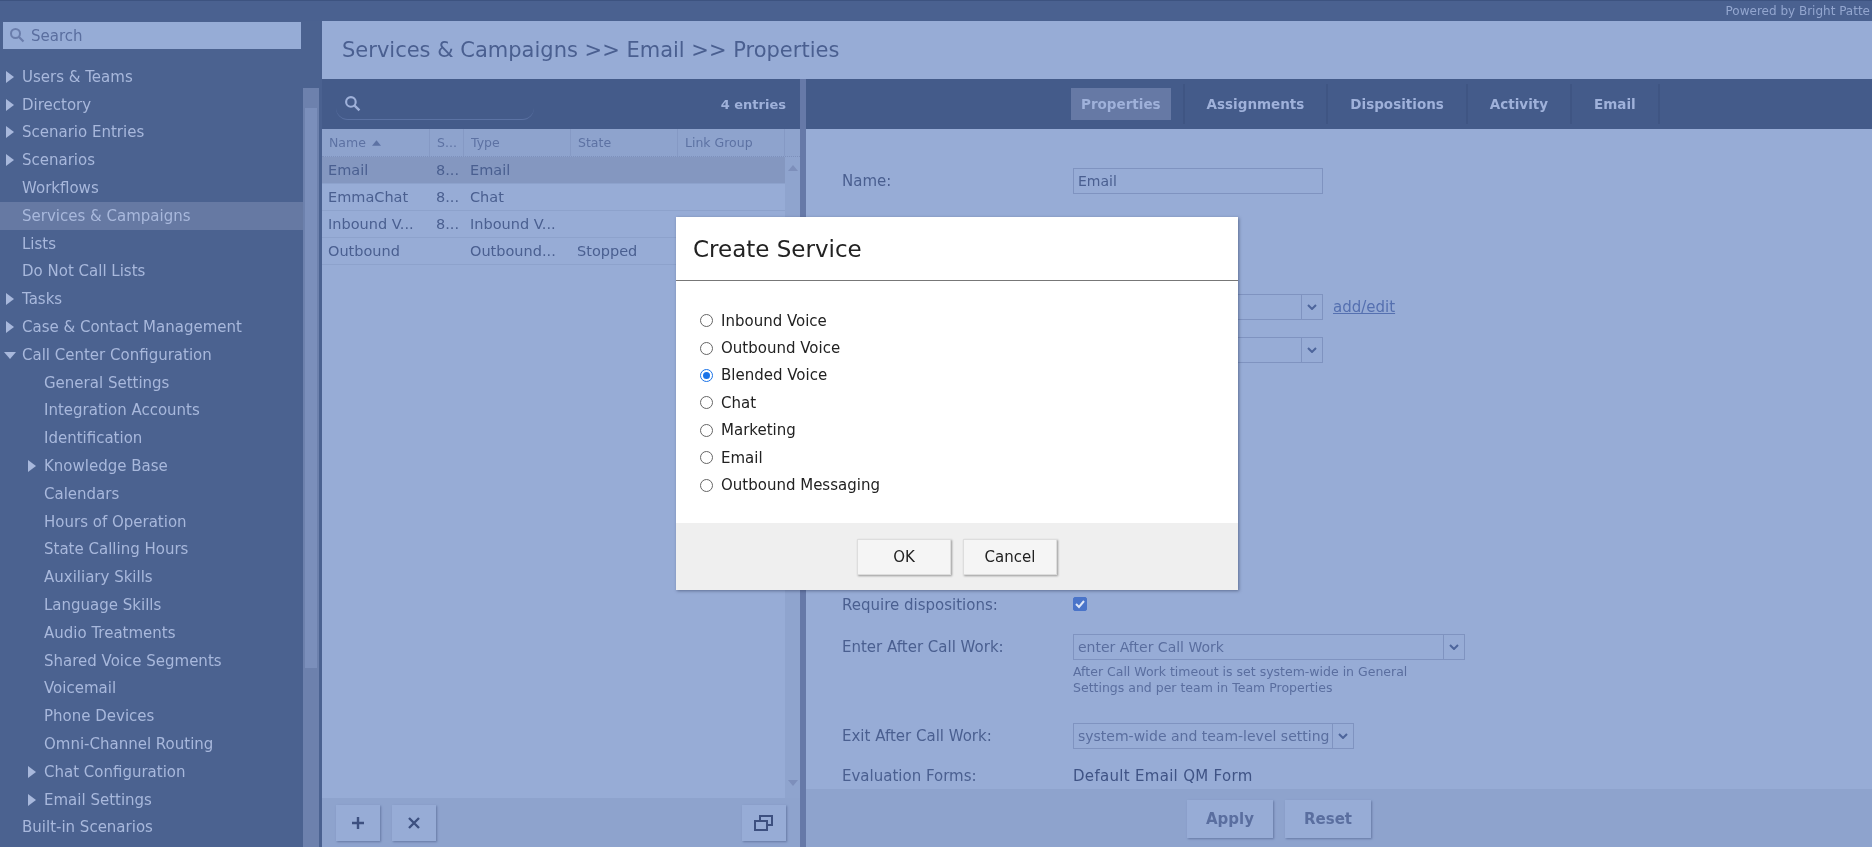  Describe the element at coordinates (151, 243) in the screenshot. I see `sidebar-item: Lists` at that location.